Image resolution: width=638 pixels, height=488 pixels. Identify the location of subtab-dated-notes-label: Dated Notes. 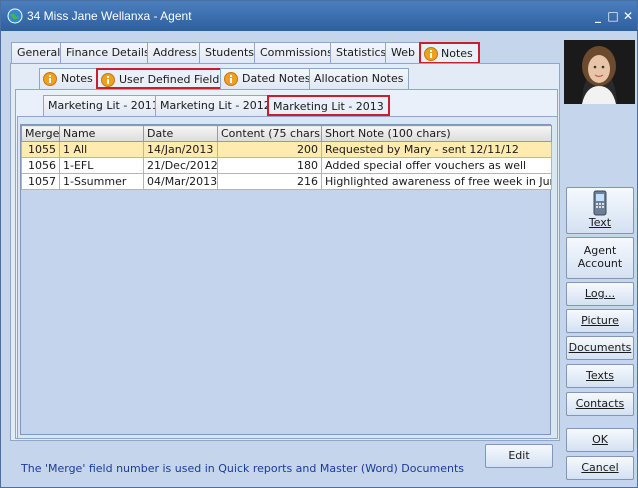
(276, 78).